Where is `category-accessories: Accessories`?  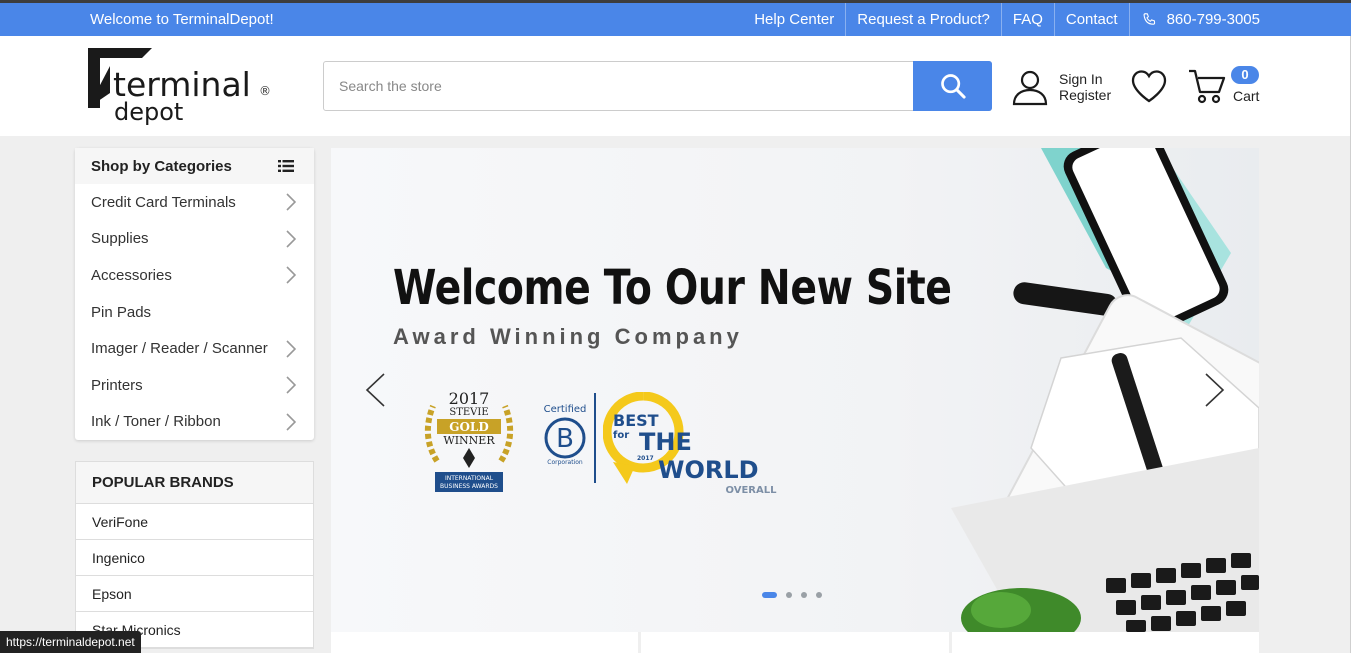
category-accessories: Accessories is located at coordinates (194, 275).